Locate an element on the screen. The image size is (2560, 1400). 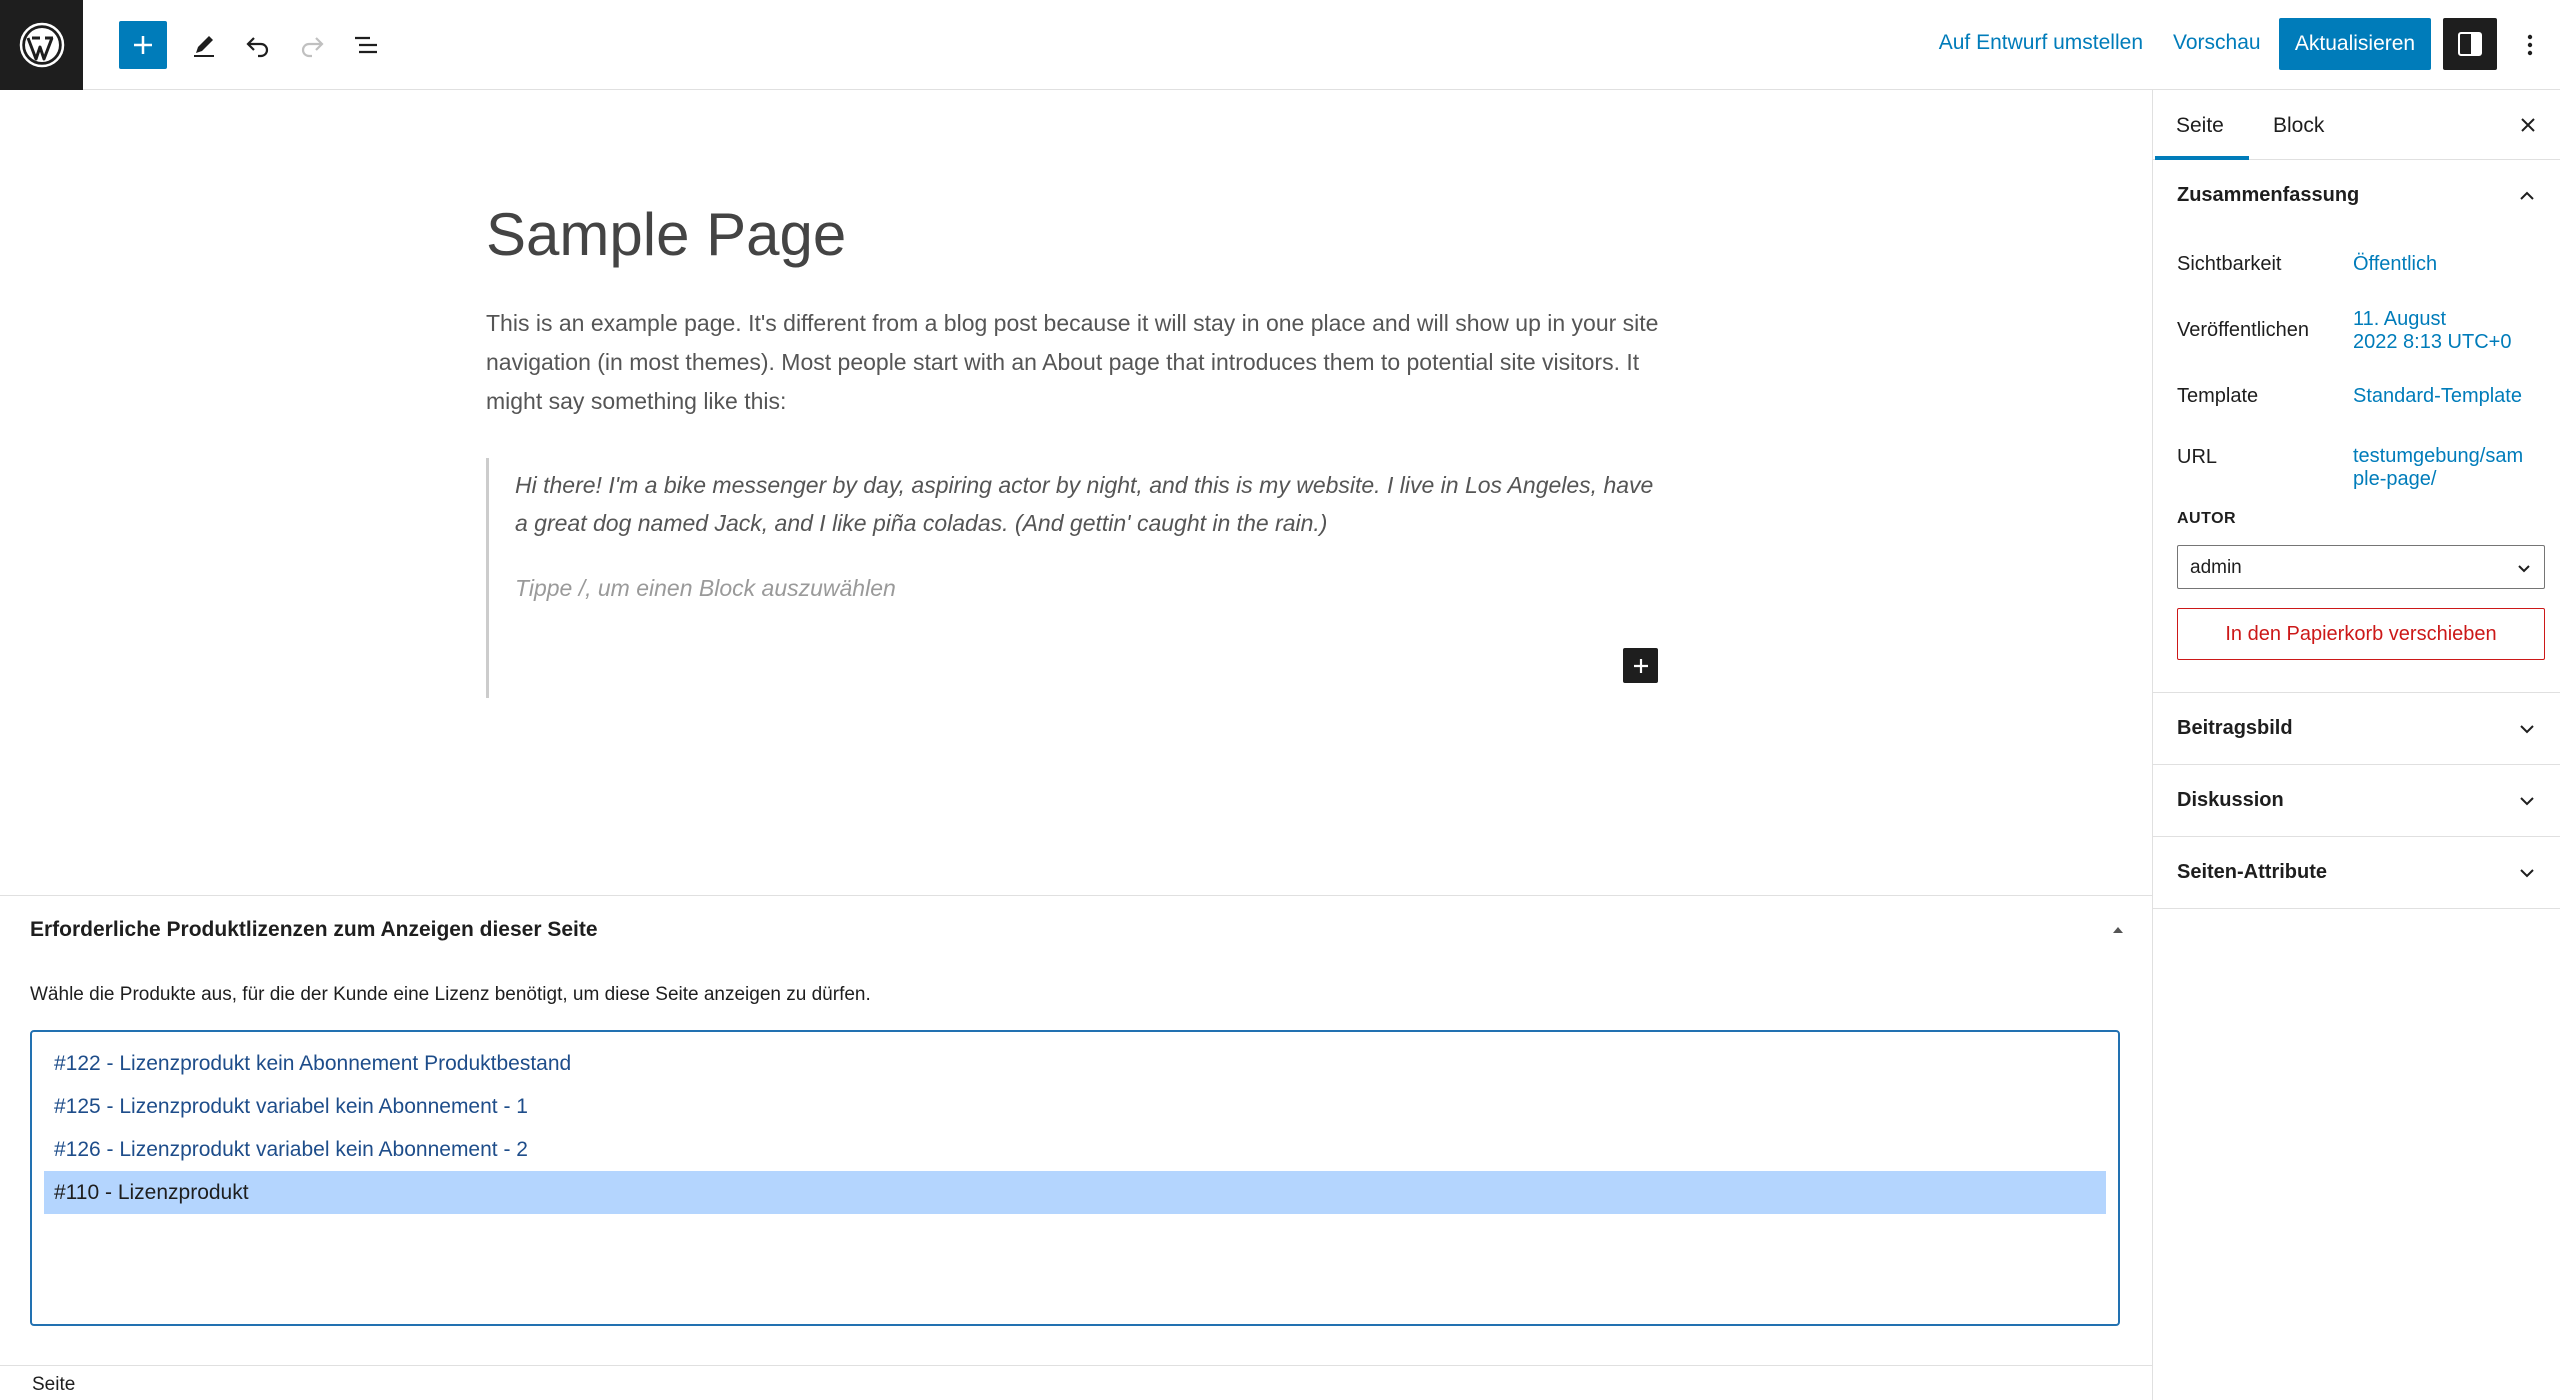
tab-page: Seite is located at coordinates (2200, 126).